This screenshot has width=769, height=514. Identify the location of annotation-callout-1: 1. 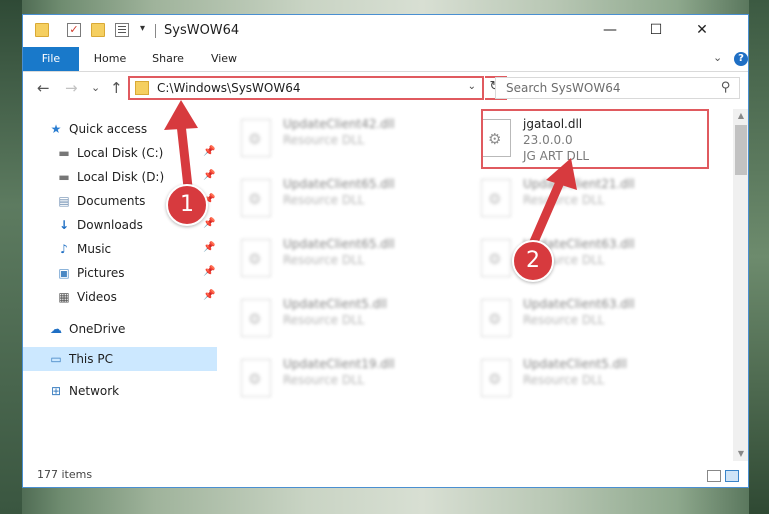
(187, 205).